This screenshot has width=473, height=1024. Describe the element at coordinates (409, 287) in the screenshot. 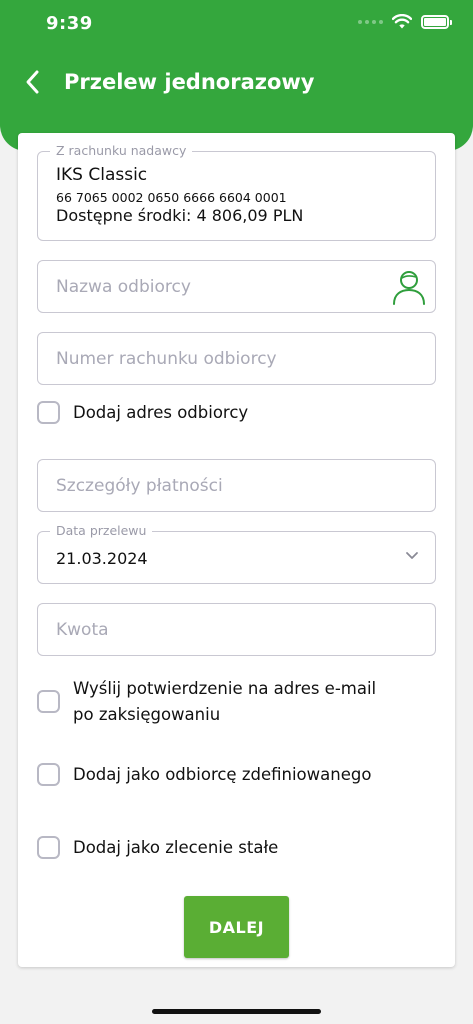

I see `person-icon` at that location.